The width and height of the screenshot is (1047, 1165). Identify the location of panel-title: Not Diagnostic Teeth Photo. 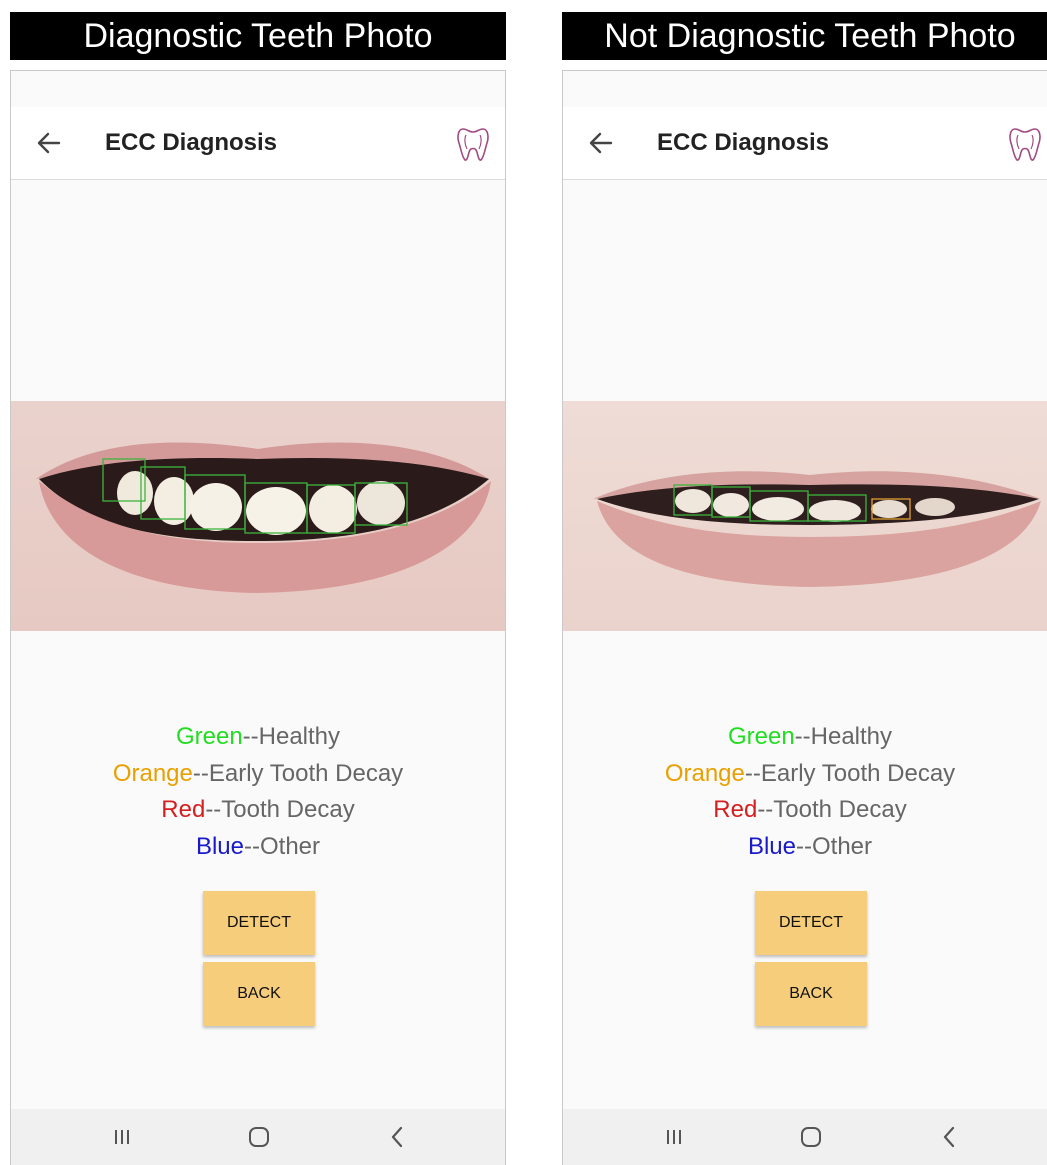
(804, 36).